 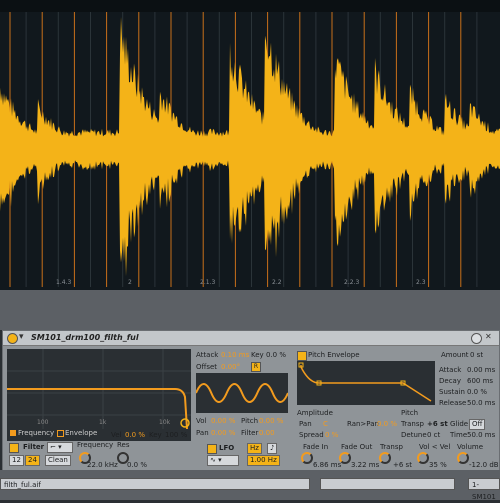 What do you see at coordinates (331, 435) in the screenshot?
I see `spread-value: 0 %` at bounding box center [331, 435].